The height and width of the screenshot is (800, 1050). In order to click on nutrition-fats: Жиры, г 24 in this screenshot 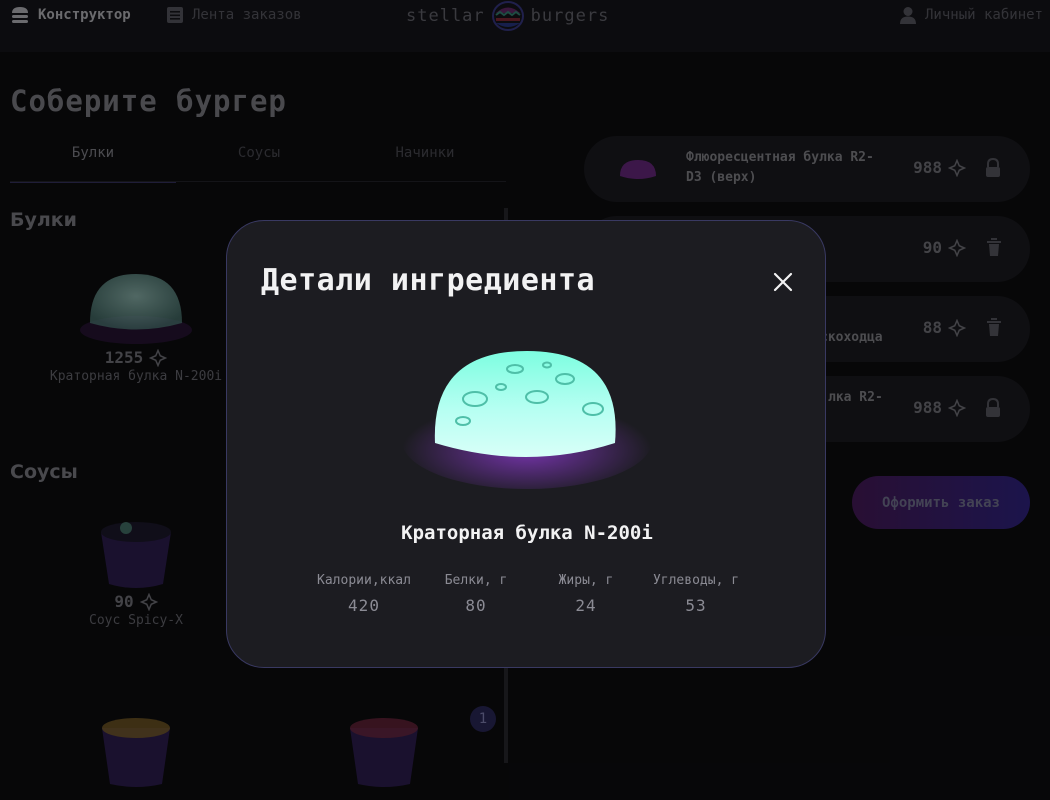, I will do `click(586, 594)`.